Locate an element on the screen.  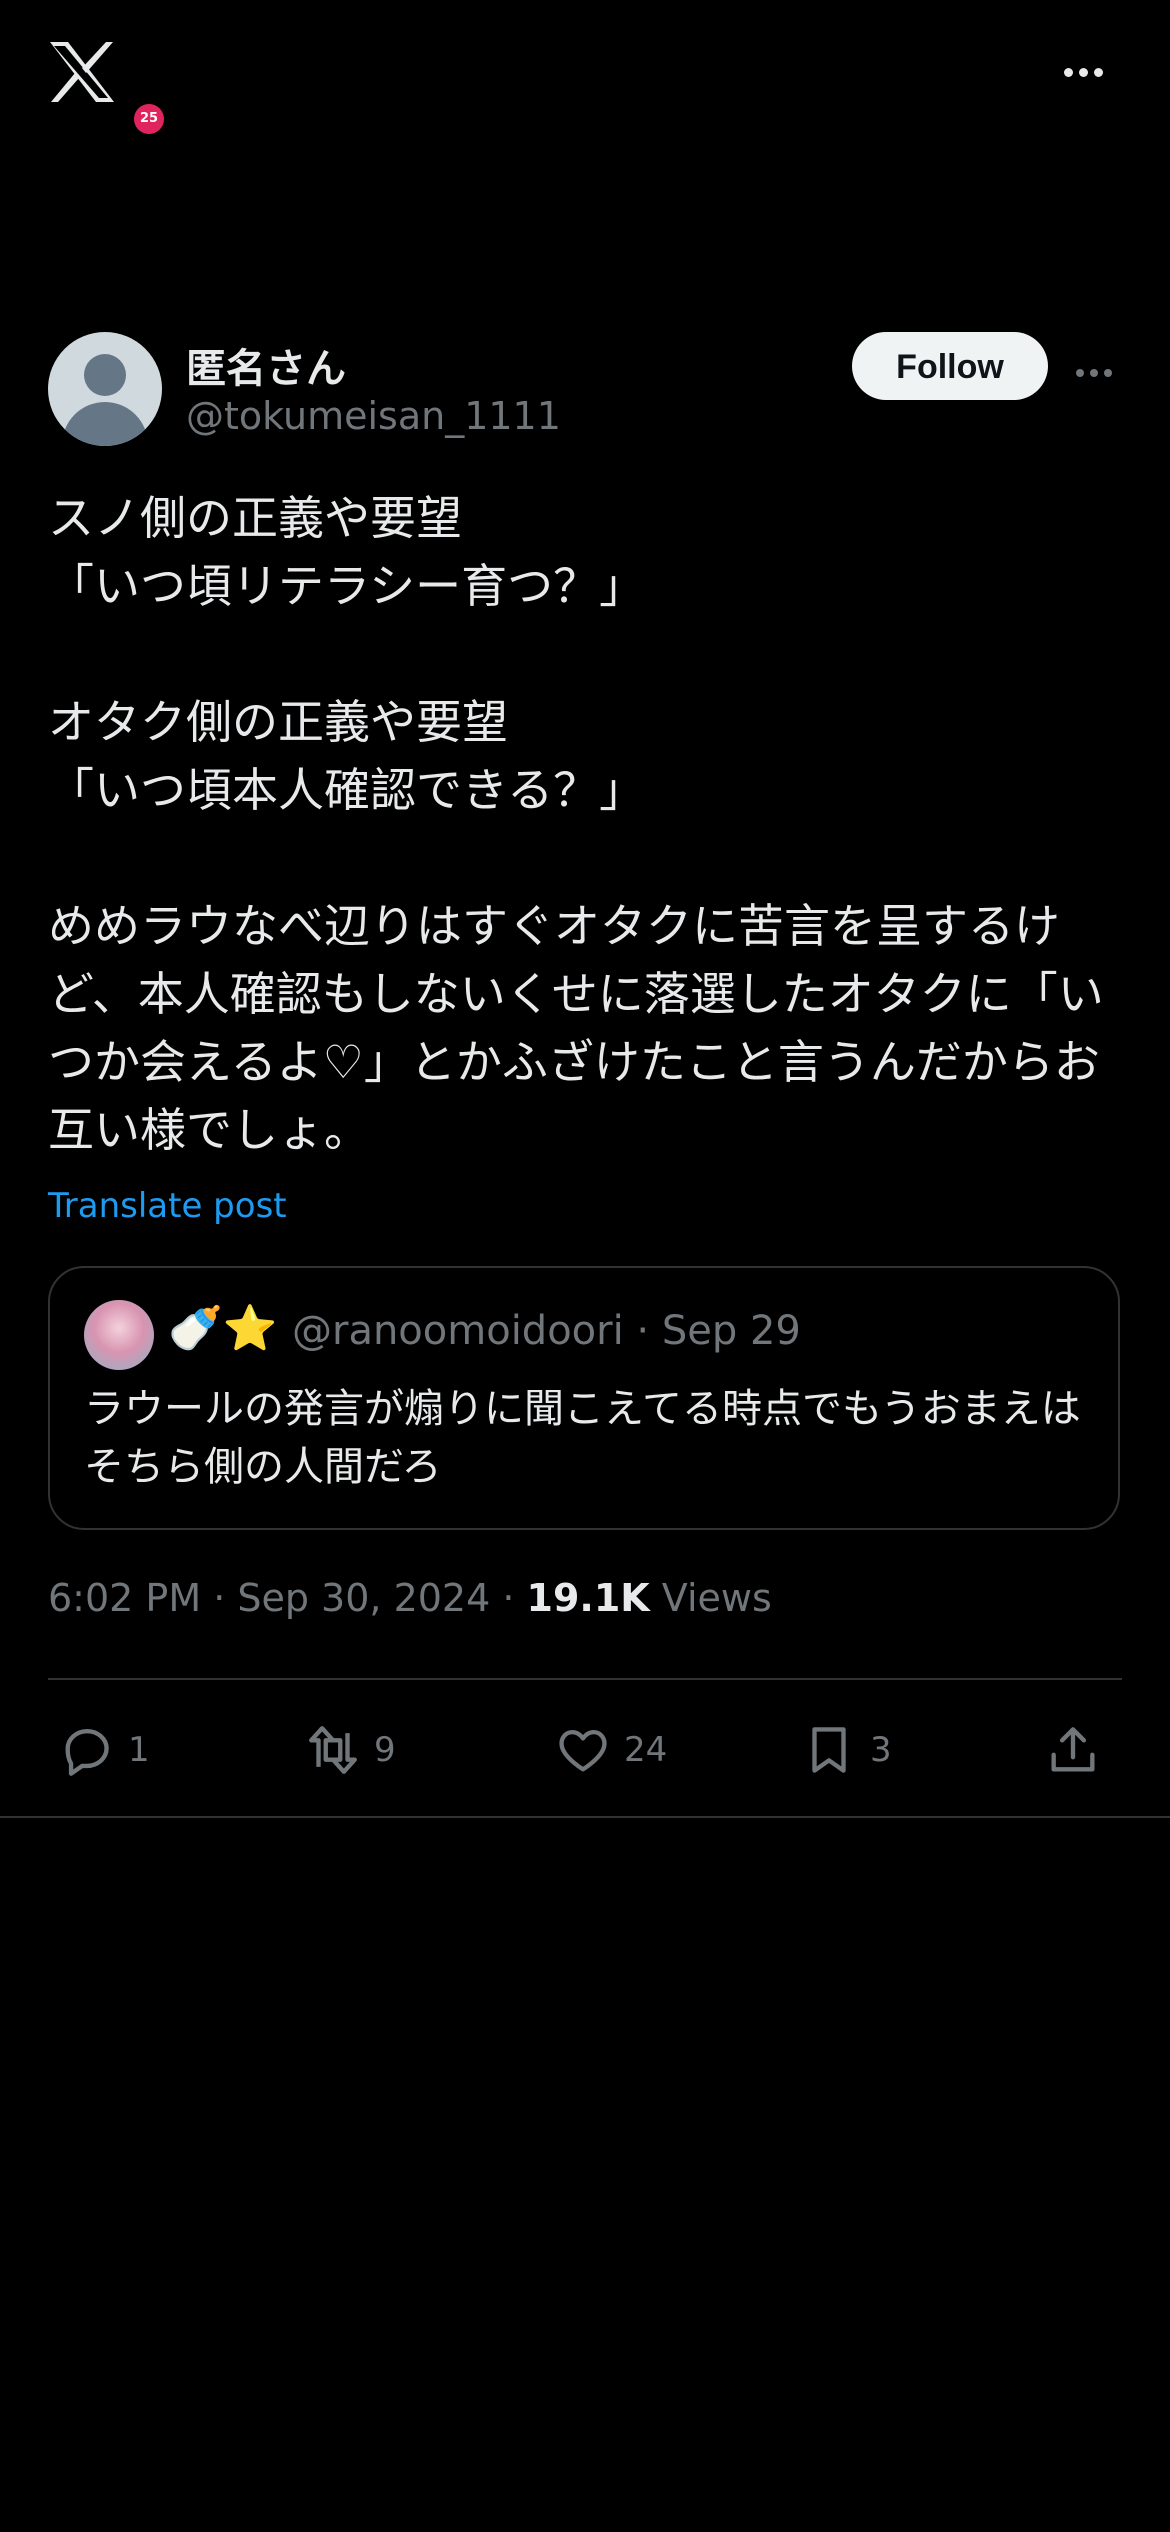
top-bar: 25 is located at coordinates (585, 75).